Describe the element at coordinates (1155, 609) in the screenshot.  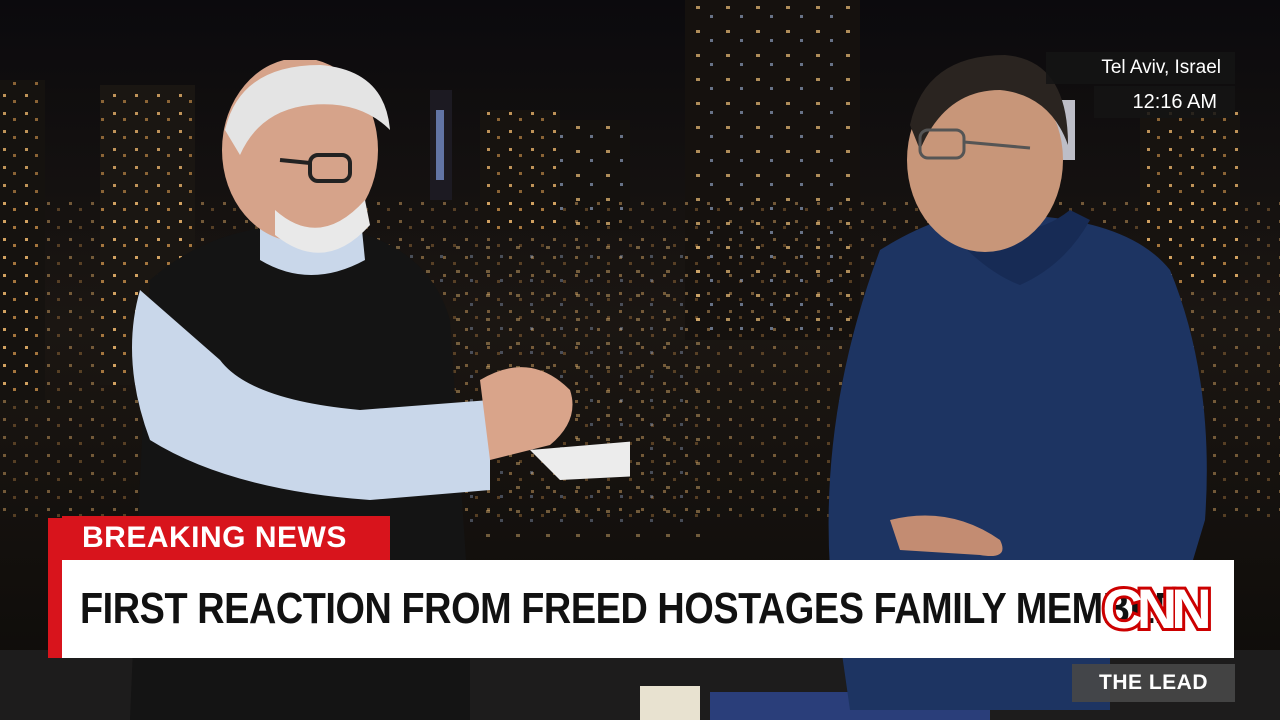
I see `svg-text: CNN` at that location.